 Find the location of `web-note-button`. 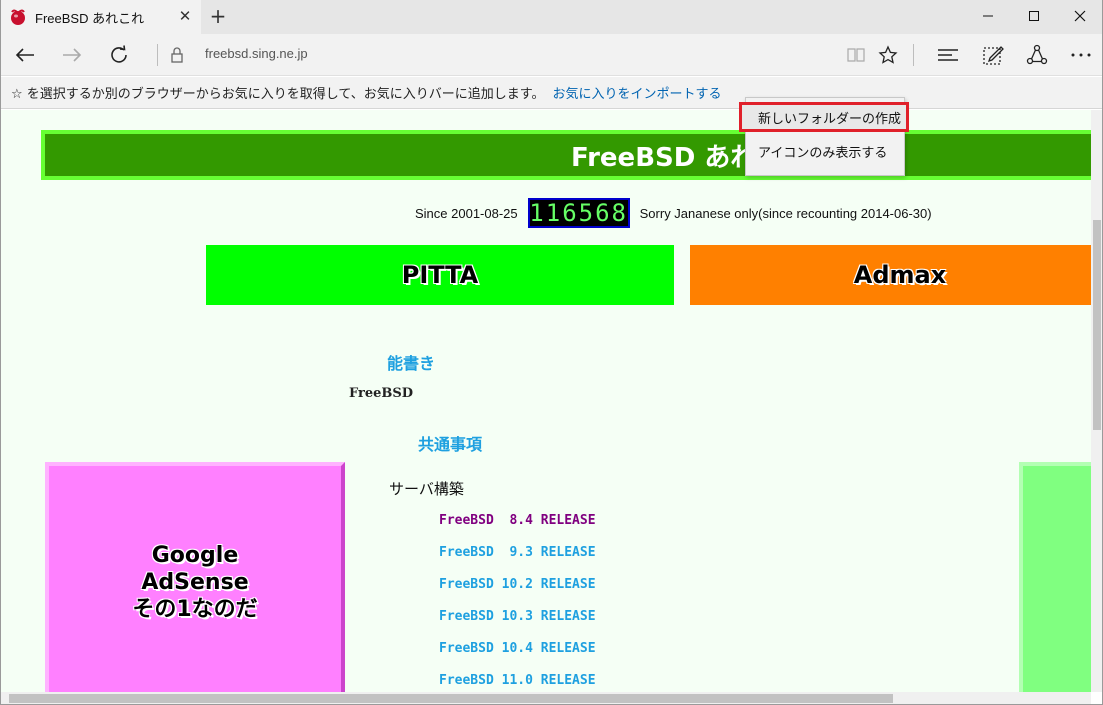

web-note-button is located at coordinates (993, 55).